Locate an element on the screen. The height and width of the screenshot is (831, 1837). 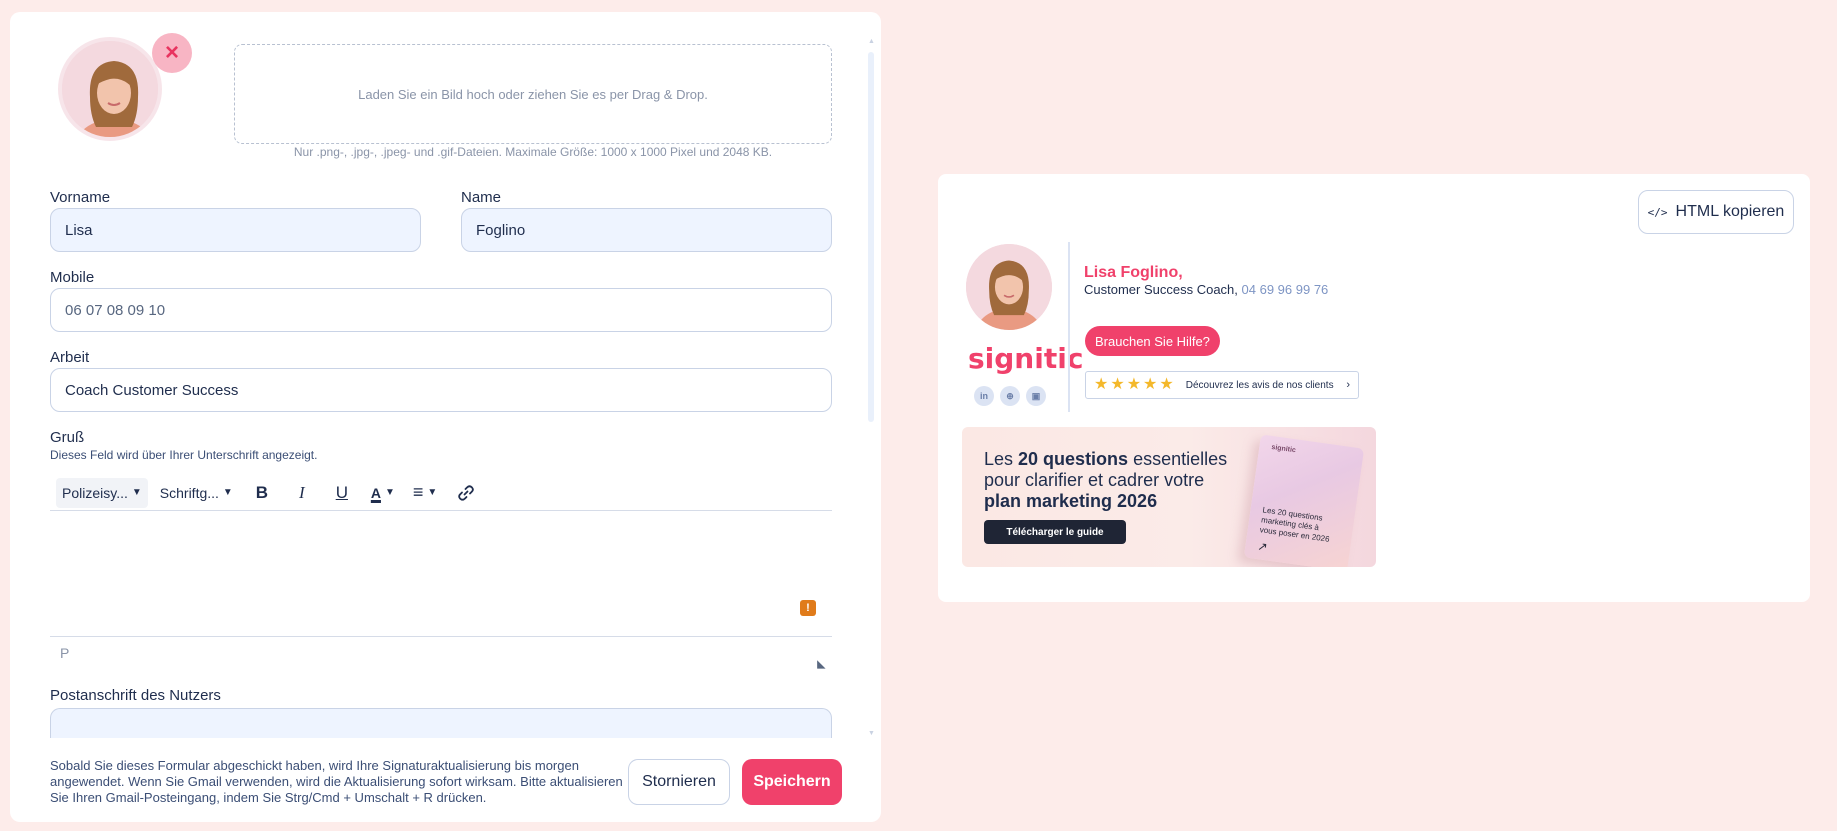
work-label: Arbeit is located at coordinates (70, 357).